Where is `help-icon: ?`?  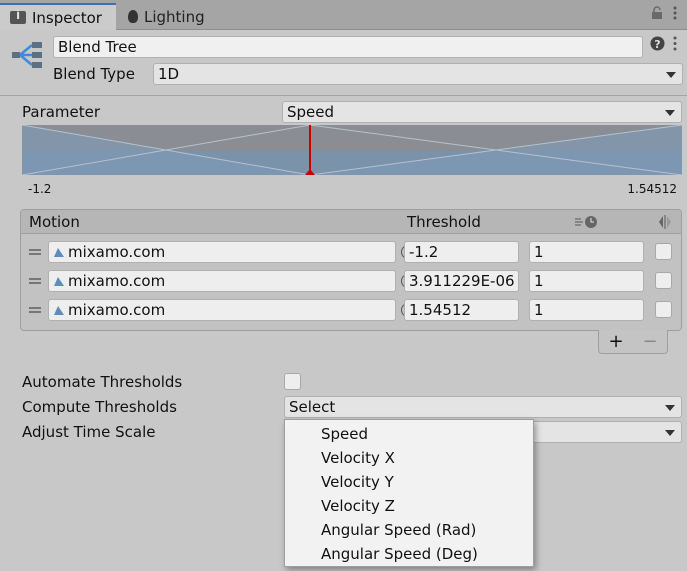
help-icon: ? is located at coordinates (657, 43).